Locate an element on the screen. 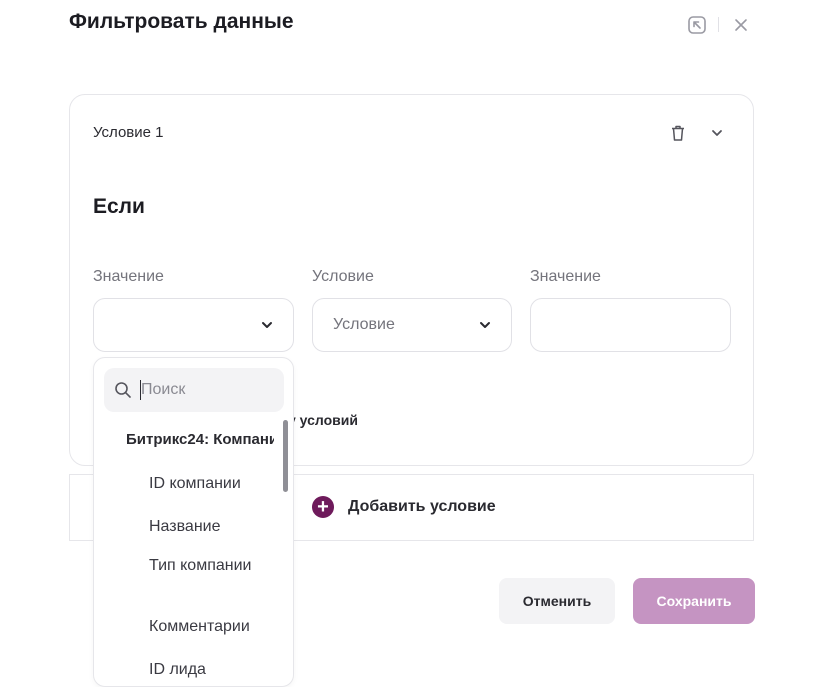 This screenshot has width=823, height=687. header-divider is located at coordinates (718, 24).